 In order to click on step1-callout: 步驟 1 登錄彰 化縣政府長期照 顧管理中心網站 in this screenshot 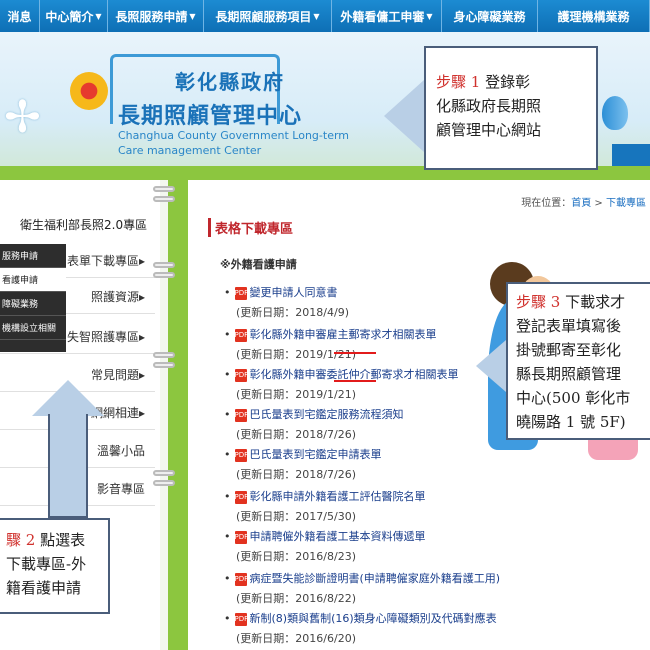, I will do `click(511, 108)`.